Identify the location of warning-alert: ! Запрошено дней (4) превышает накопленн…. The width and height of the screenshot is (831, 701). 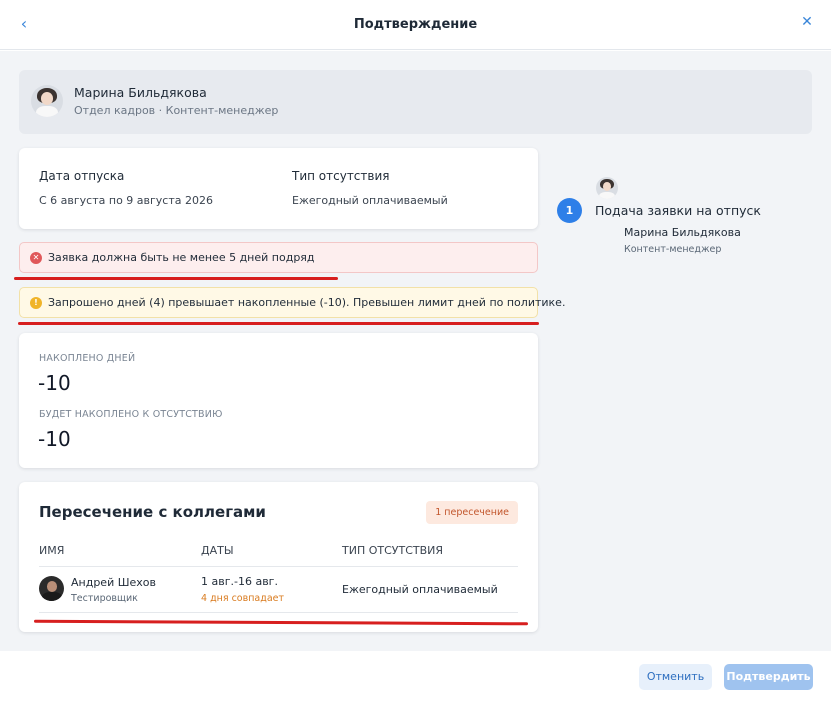
(292, 302).